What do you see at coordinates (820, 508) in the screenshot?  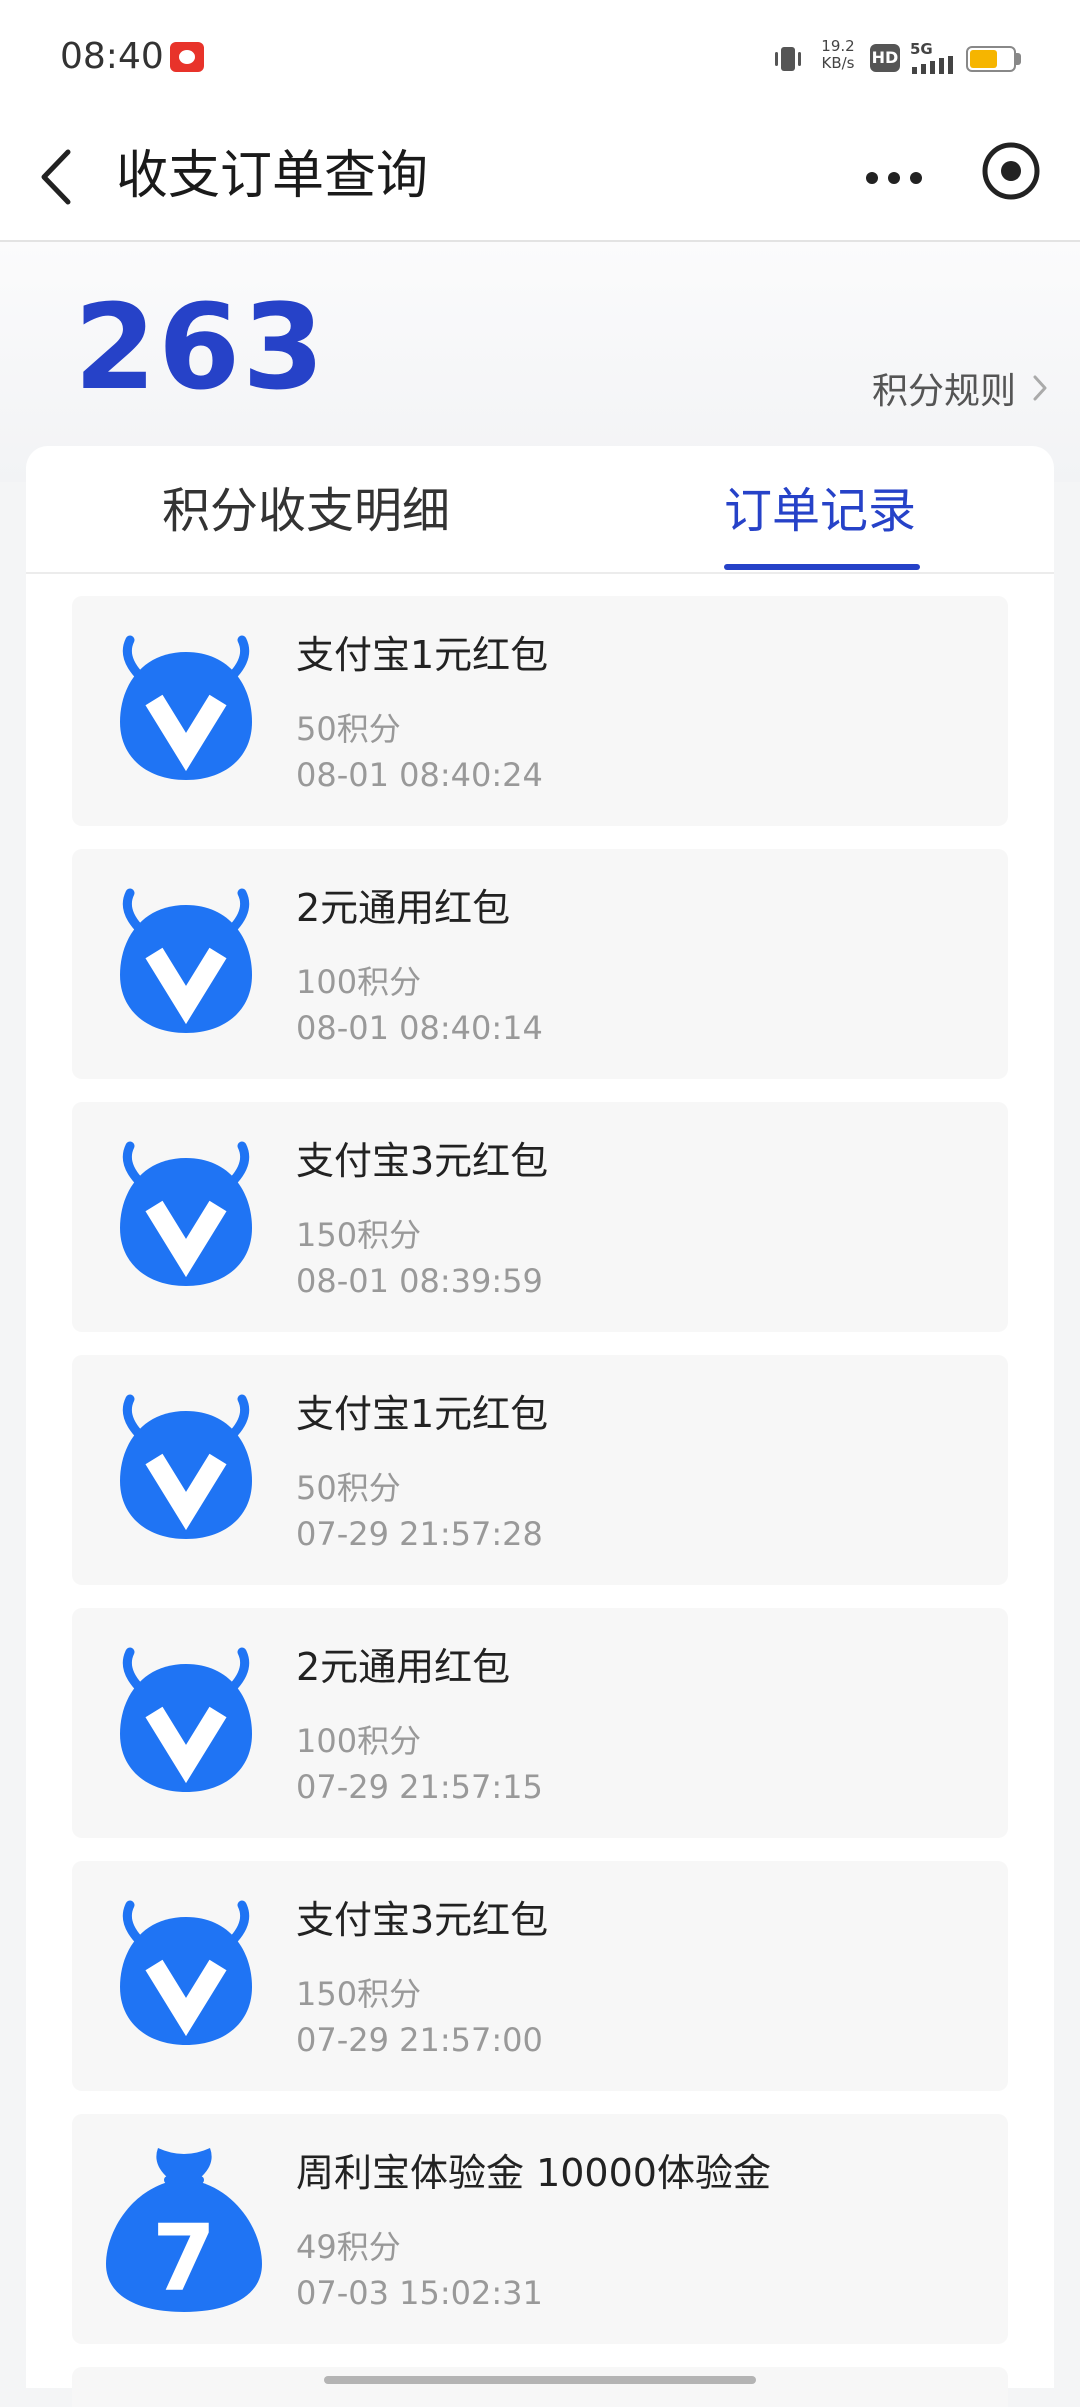 I see `tab-order-records: 订单记录` at bounding box center [820, 508].